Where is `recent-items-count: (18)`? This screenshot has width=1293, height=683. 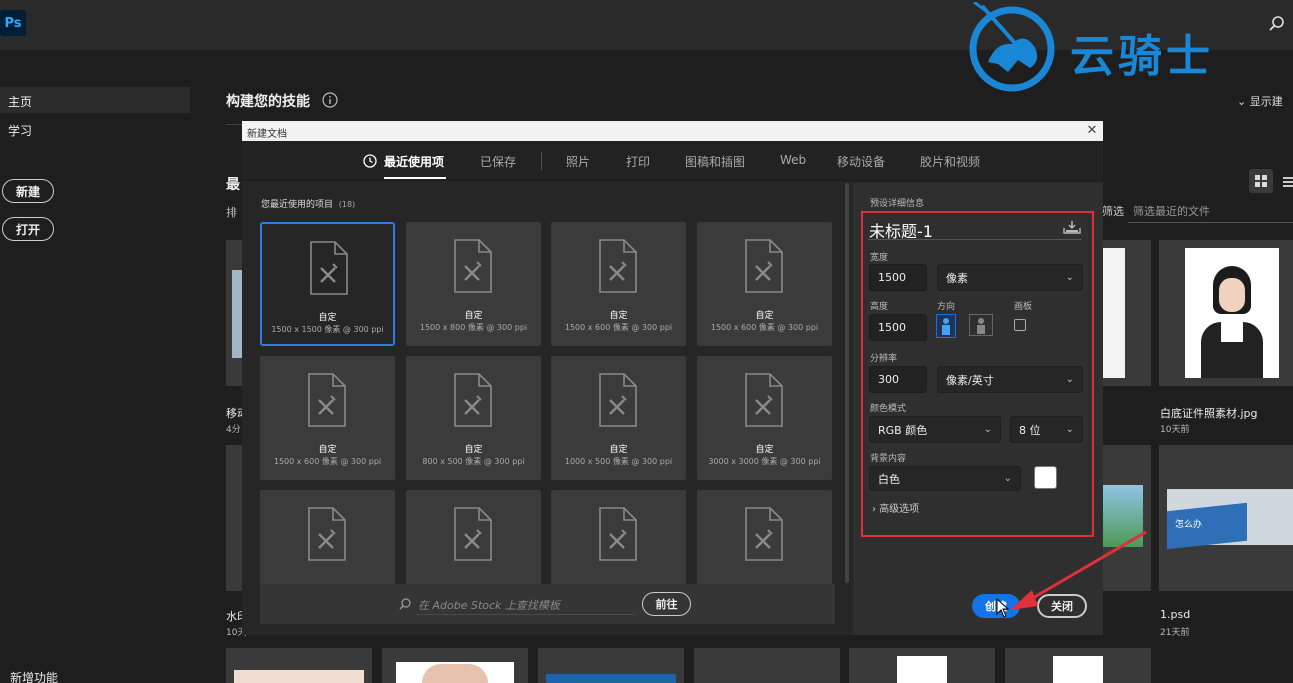 recent-items-count: (18) is located at coordinates (347, 204).